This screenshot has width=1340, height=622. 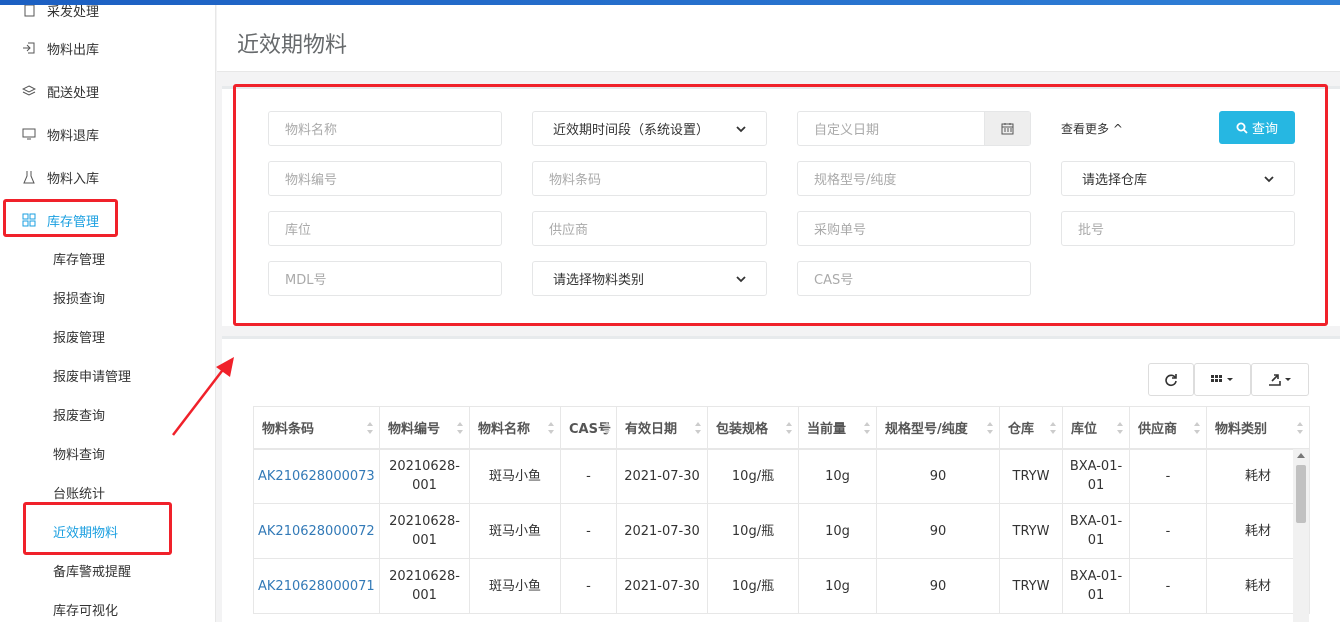 I want to click on sidebar-item-label: 采发处理, so click(x=73, y=12).